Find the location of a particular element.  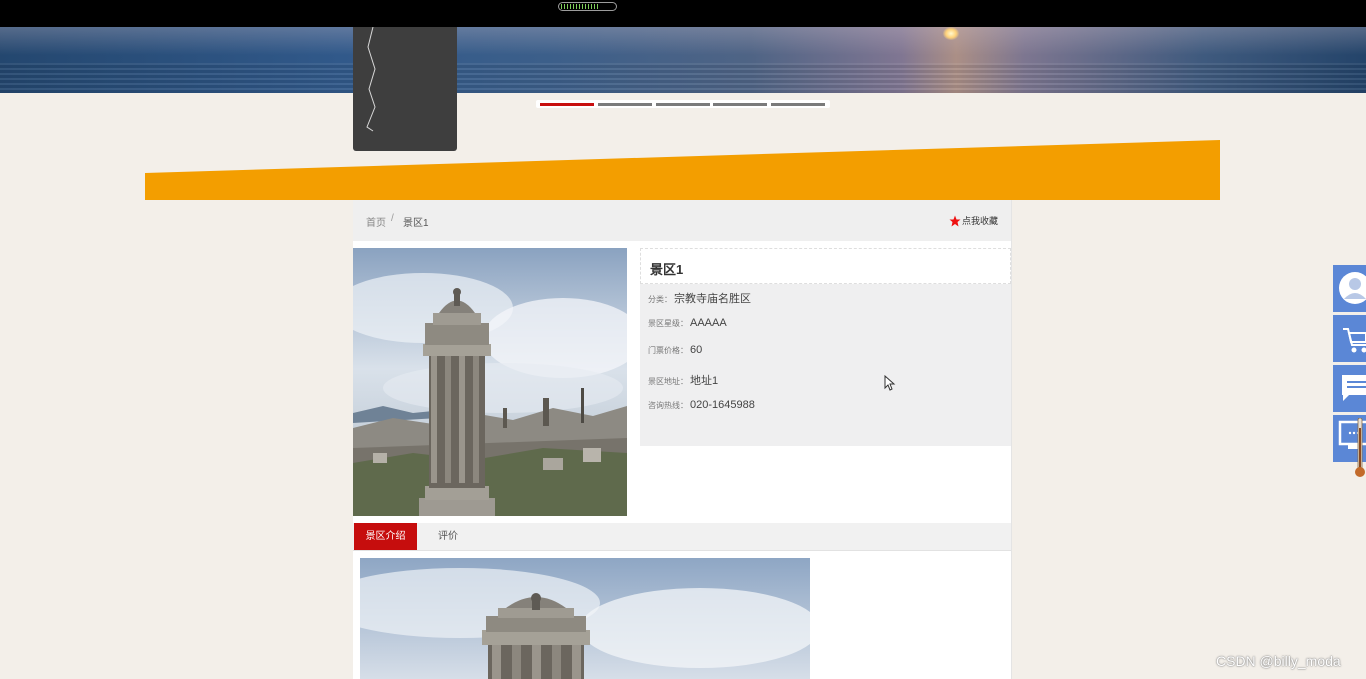

watermark: CSDN @billy_moda is located at coordinates (1278, 661).